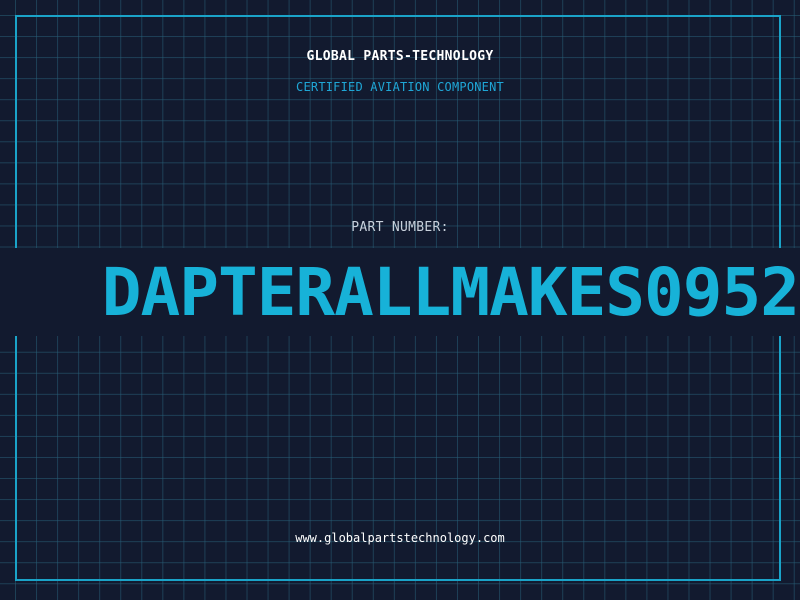  What do you see at coordinates (400, 87) in the screenshot?
I see `certification-subtitle: CERTIFIED AVIATION COMPONENT` at bounding box center [400, 87].